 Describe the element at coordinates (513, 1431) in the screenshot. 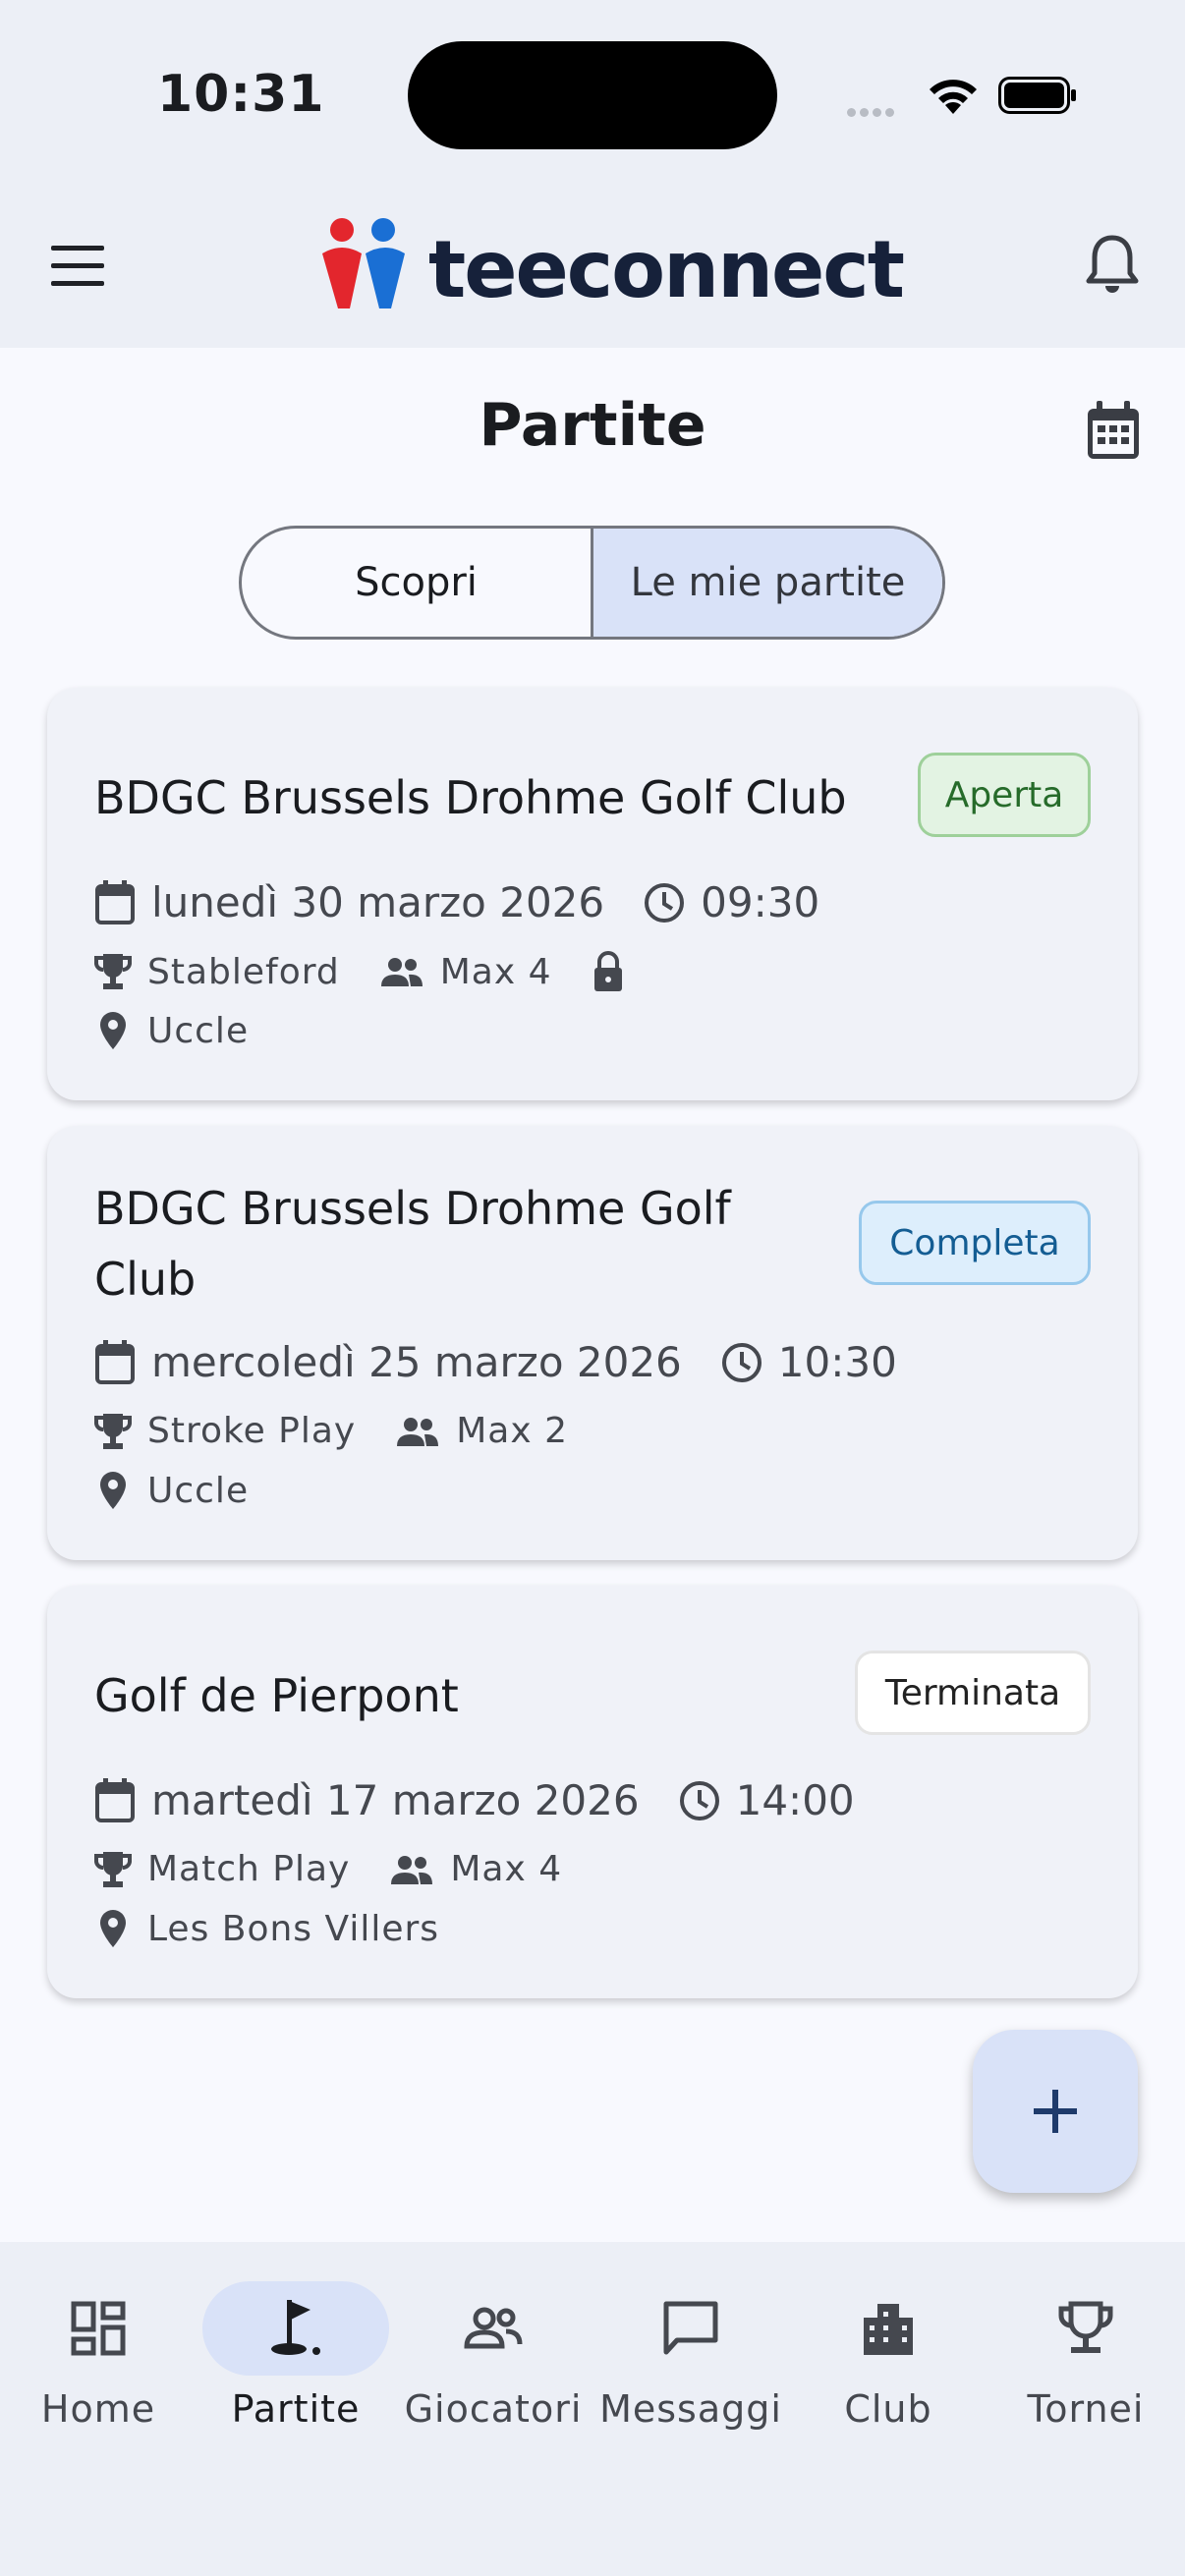

I see `match-max-players: Max 2` at that location.